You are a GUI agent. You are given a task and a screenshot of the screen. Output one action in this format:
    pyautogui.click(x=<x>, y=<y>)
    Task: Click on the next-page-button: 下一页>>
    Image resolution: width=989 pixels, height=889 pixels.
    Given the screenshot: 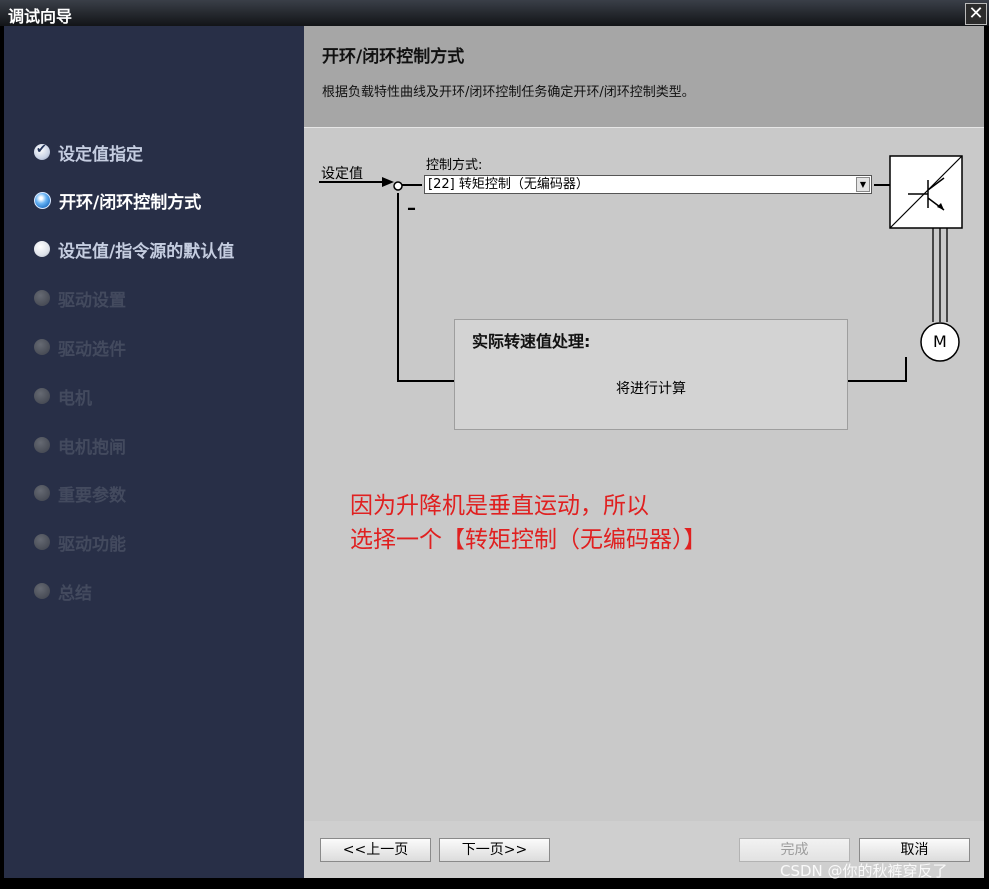 What is the action you would take?
    pyautogui.click(x=494, y=850)
    